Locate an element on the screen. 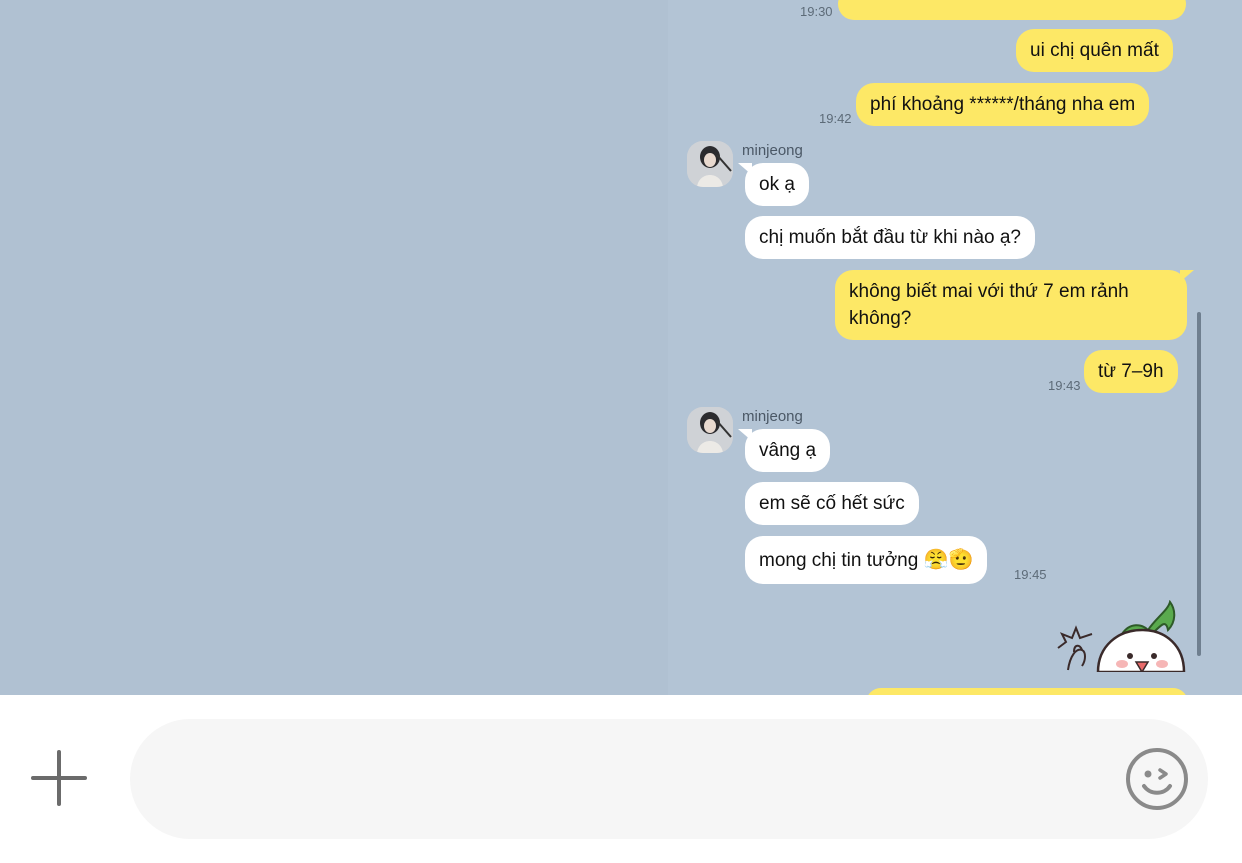 This screenshot has height=863, width=1242. my-message: từ 7–9h is located at coordinates (1131, 371).